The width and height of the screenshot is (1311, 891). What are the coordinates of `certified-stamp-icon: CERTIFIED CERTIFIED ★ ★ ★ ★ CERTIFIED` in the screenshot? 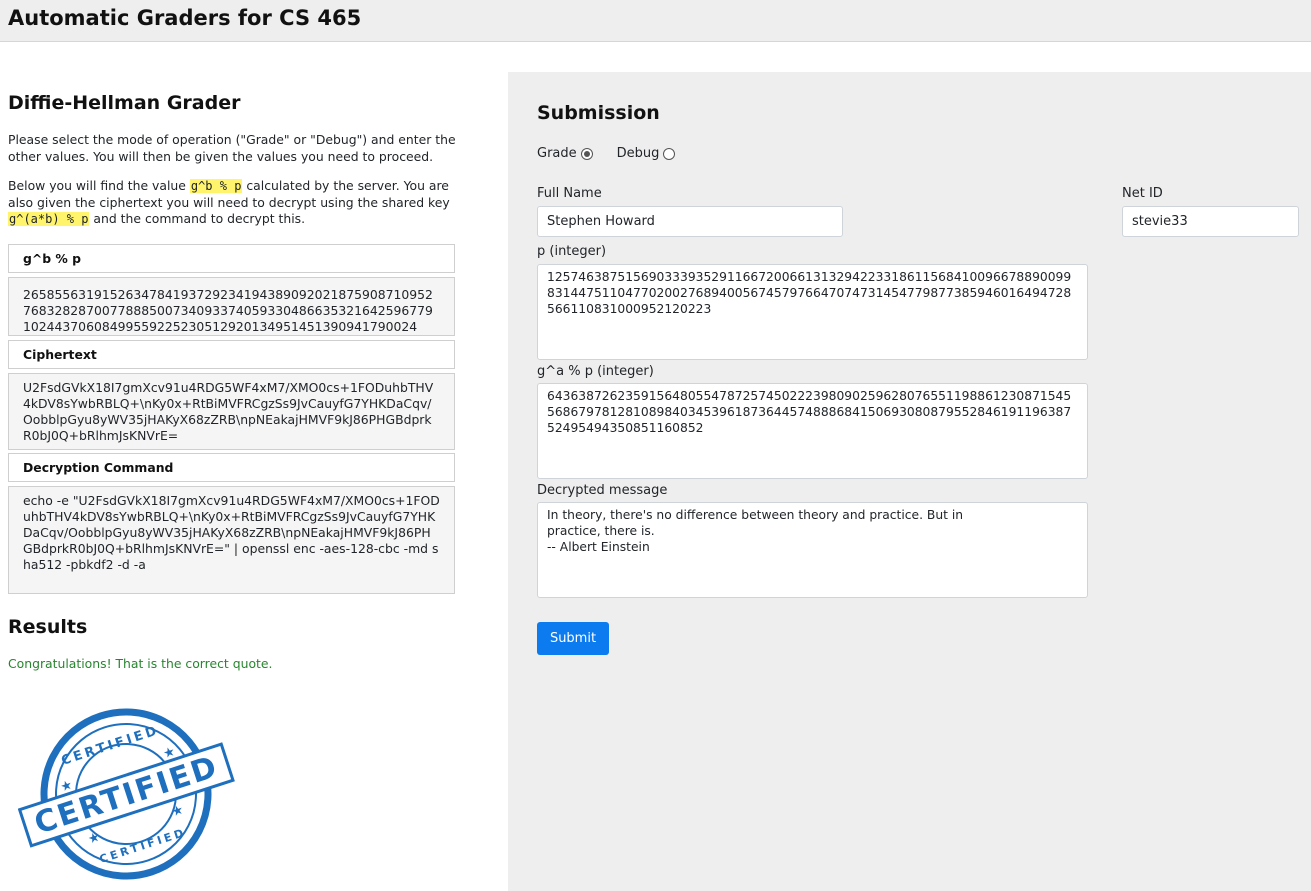 It's located at (126, 794).